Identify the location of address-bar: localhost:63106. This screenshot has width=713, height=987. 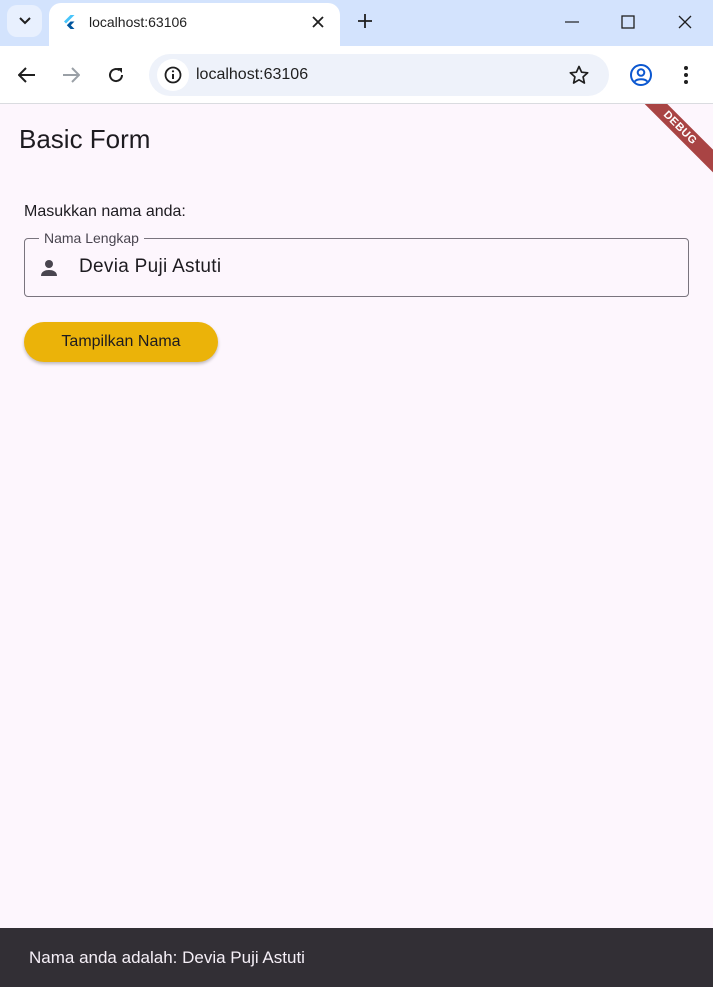
(379, 75).